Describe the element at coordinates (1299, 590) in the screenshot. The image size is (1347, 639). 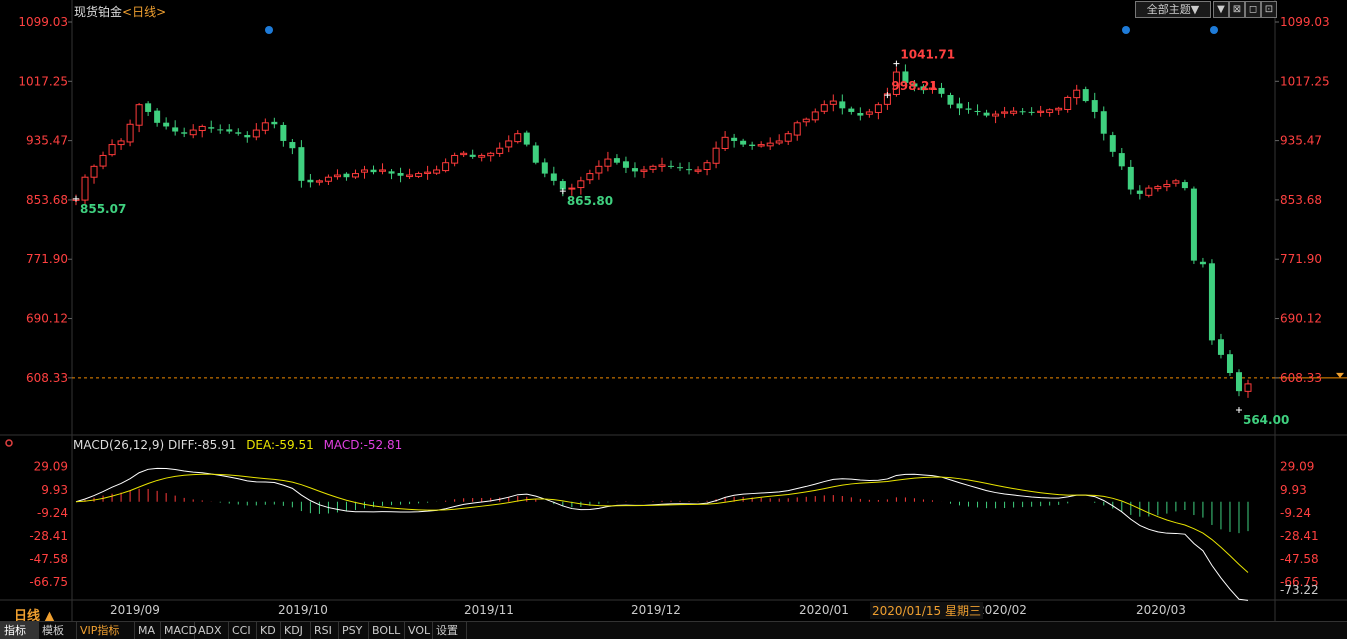
I see `macd-tick-right: -73.22` at that location.